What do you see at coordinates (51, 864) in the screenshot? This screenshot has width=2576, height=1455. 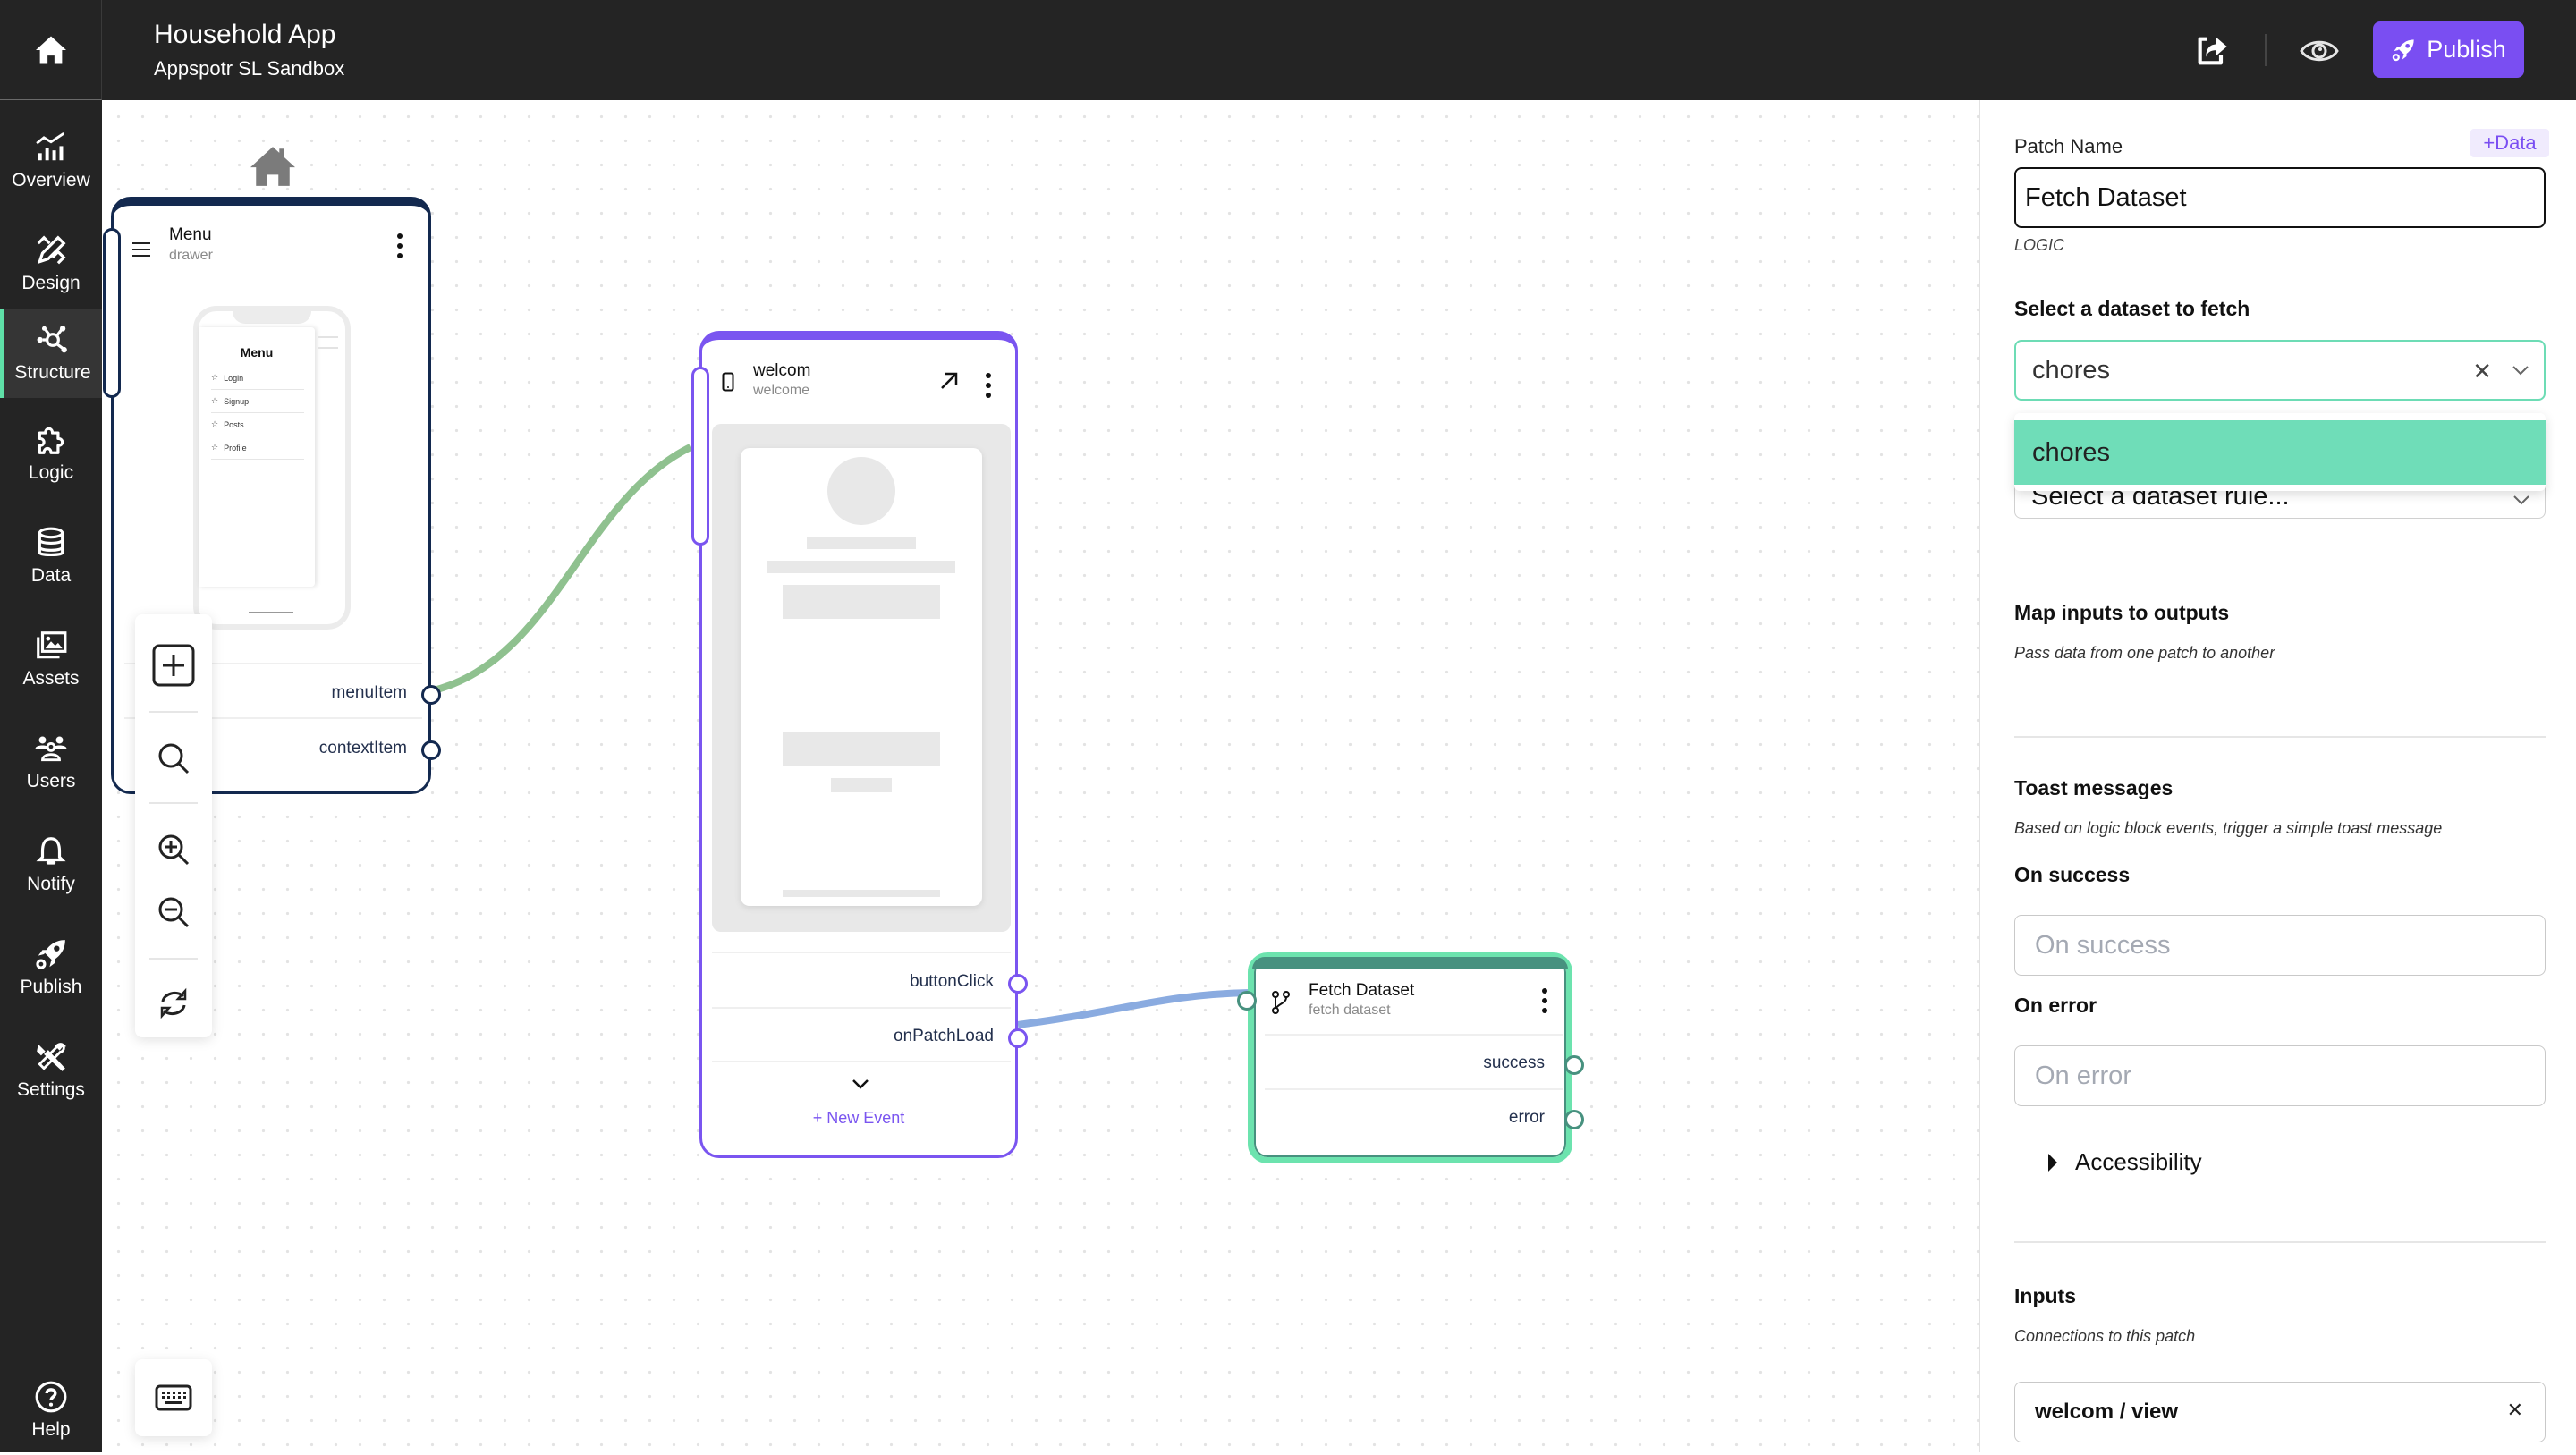 I see `sidebar-item-notify: Notify` at bounding box center [51, 864].